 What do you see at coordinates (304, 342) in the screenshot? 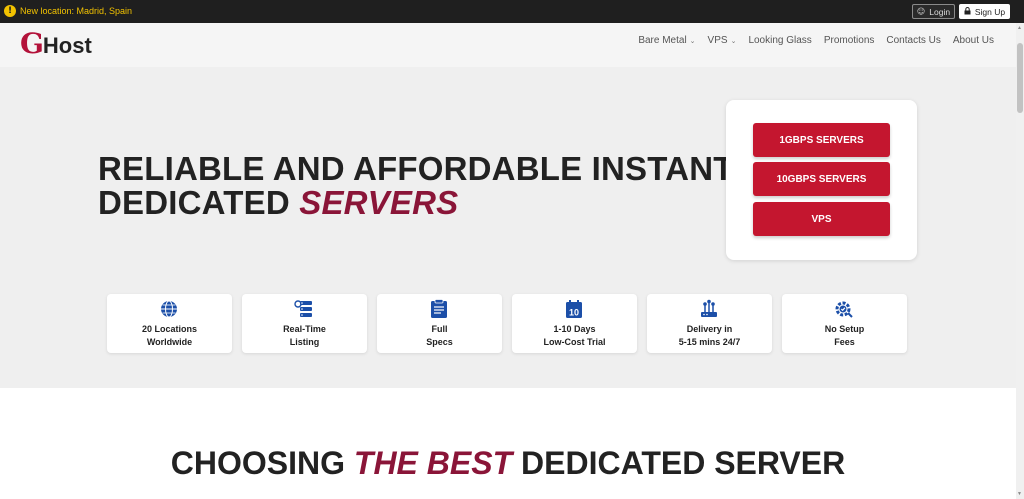
I see `feature-line-2: Listing` at bounding box center [304, 342].